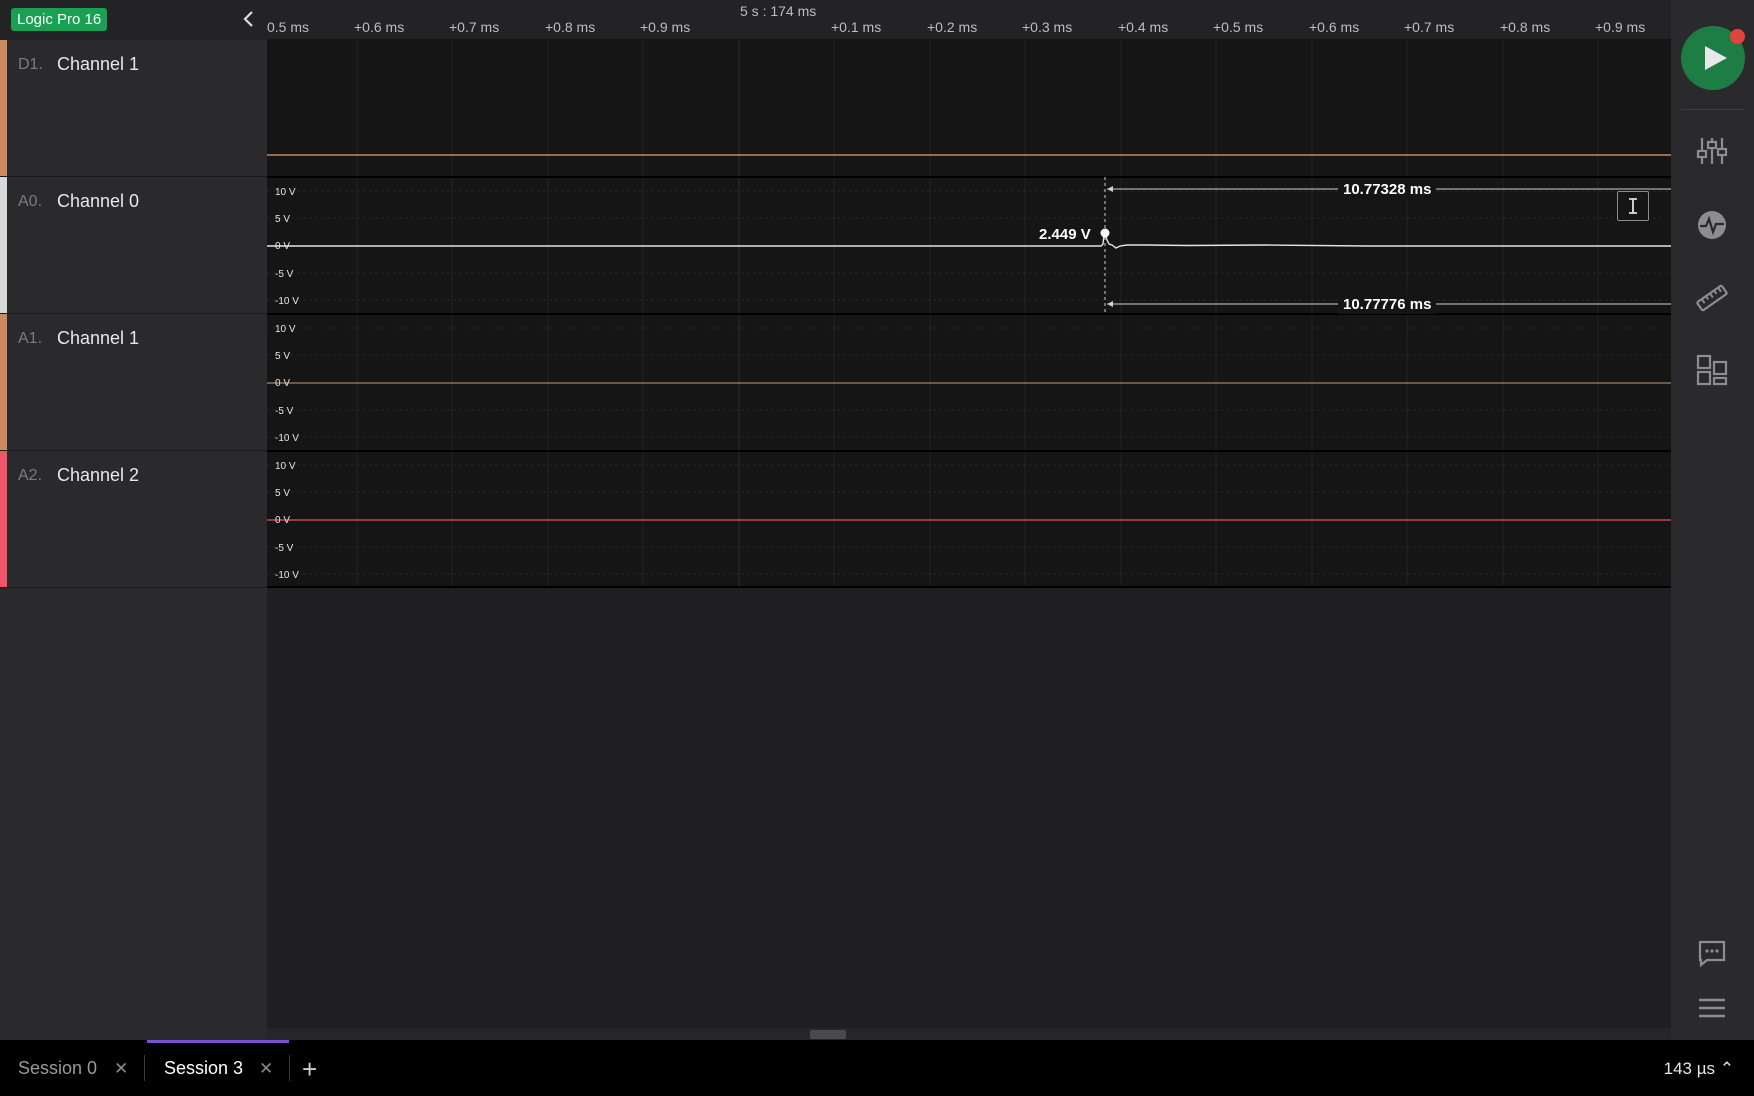 The height and width of the screenshot is (1096, 1754). Describe the element at coordinates (1143, 27) in the screenshot. I see `tick-label: +0.4 ms` at that location.